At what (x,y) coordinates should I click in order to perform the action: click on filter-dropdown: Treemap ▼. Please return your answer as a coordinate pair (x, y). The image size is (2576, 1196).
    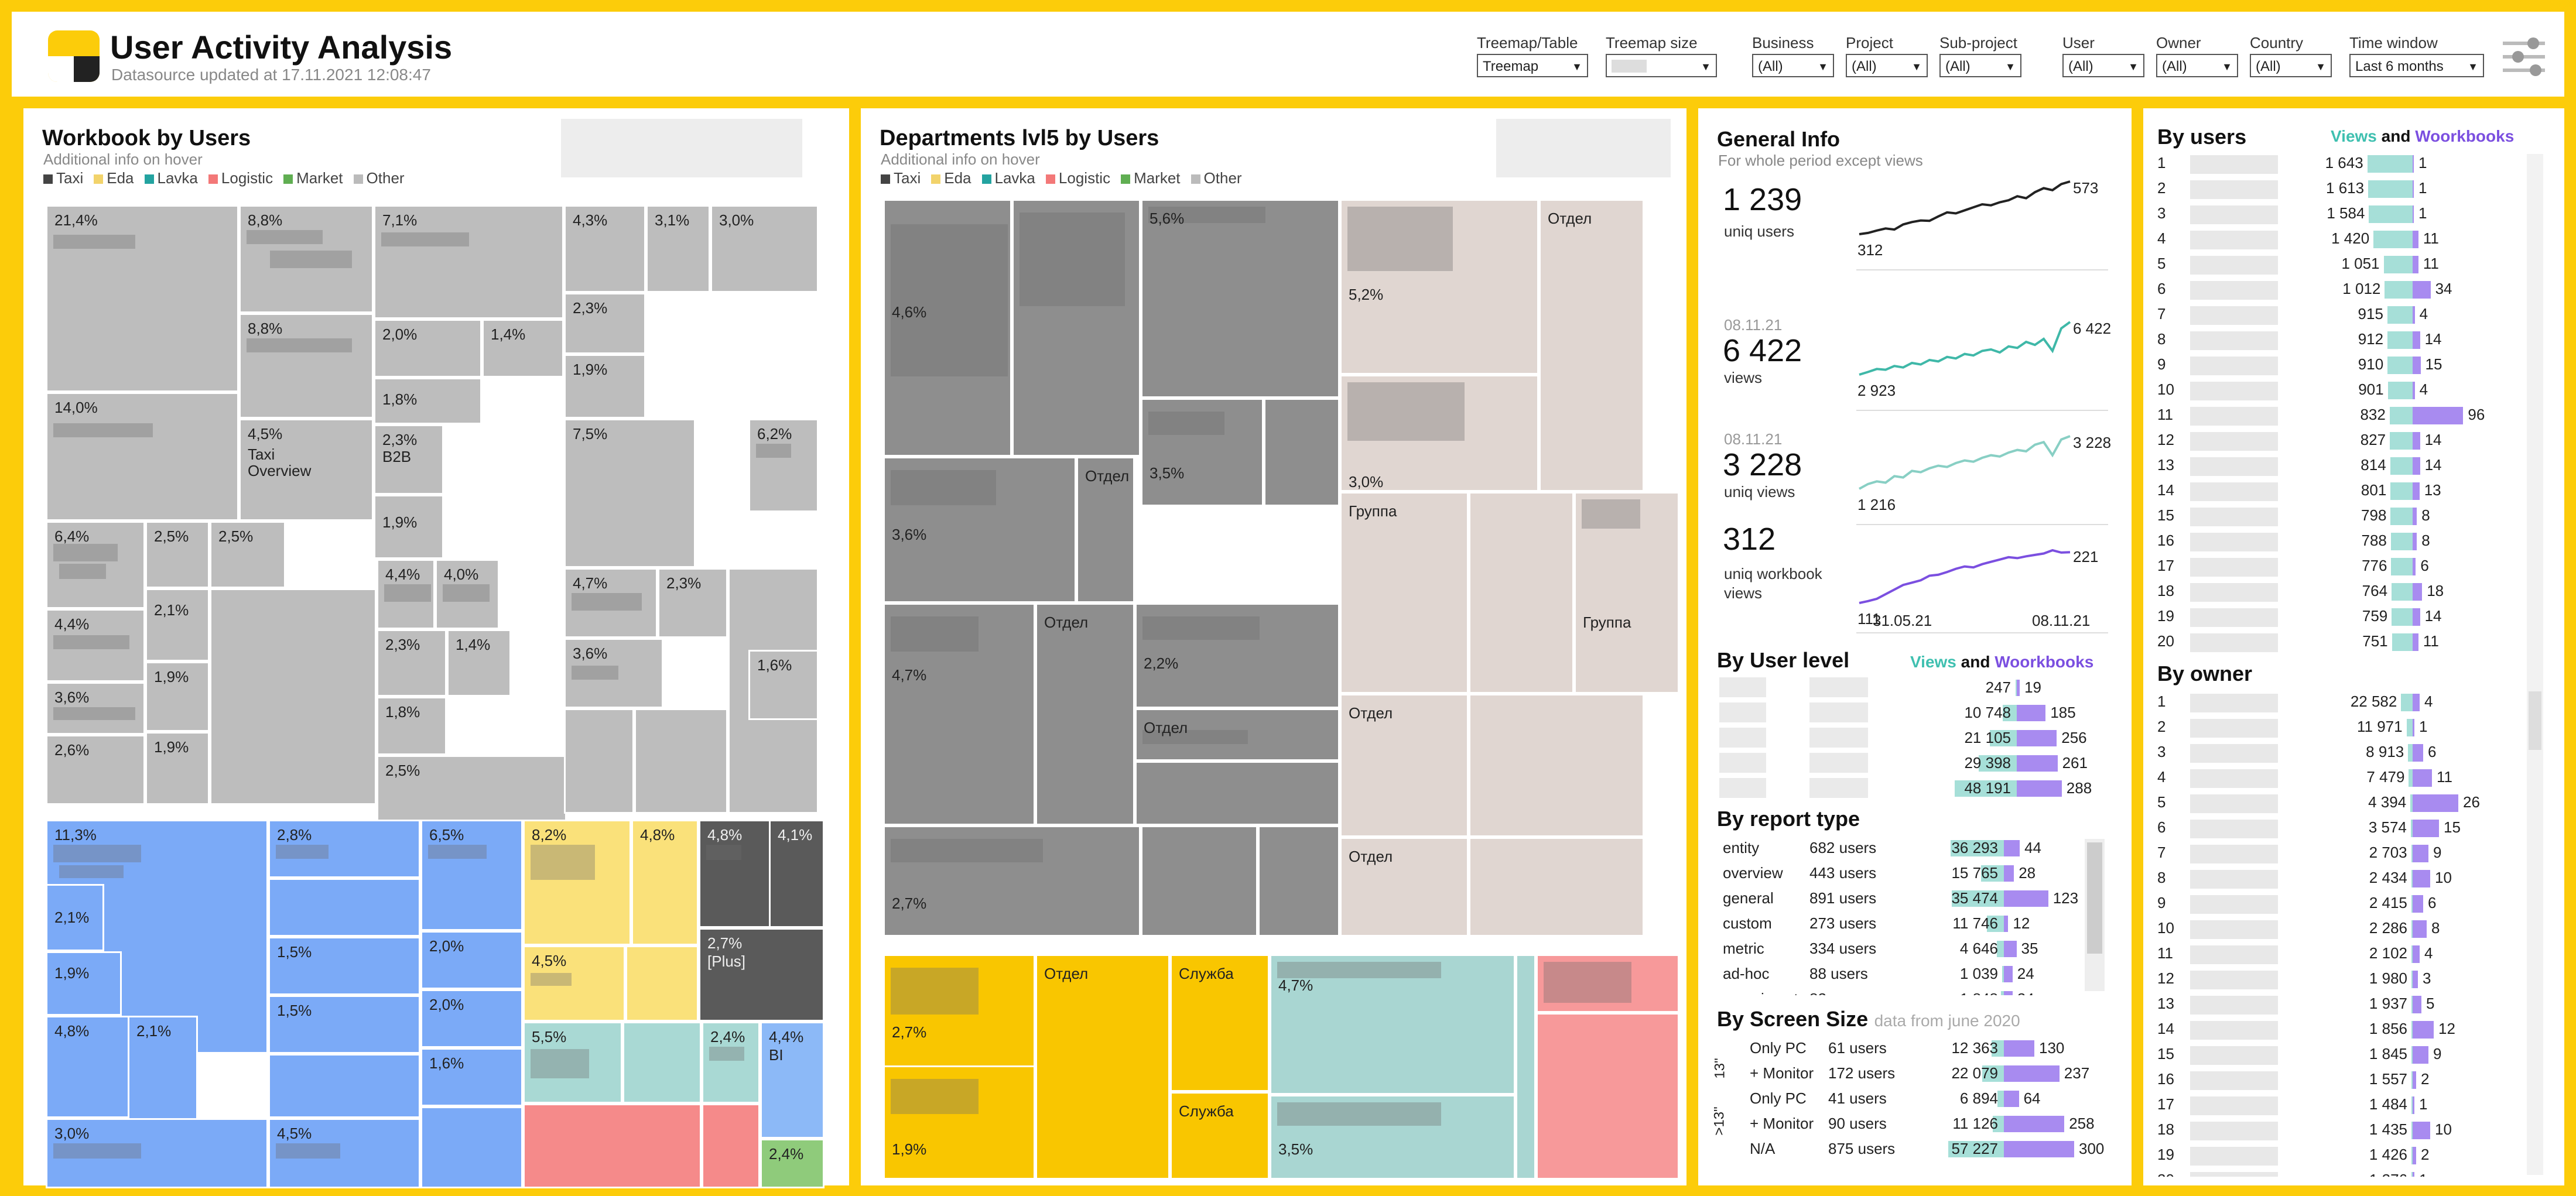
    Looking at the image, I should click on (1532, 65).